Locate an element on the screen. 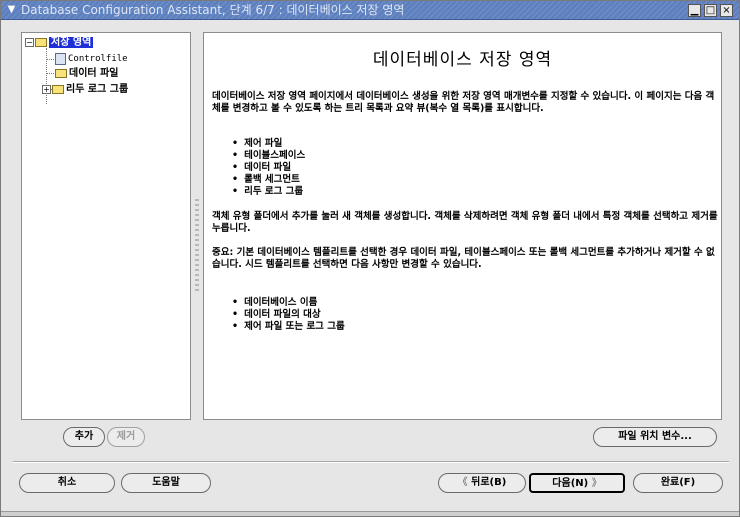  window-menu-icon: ▼ is located at coordinates (11, 10).